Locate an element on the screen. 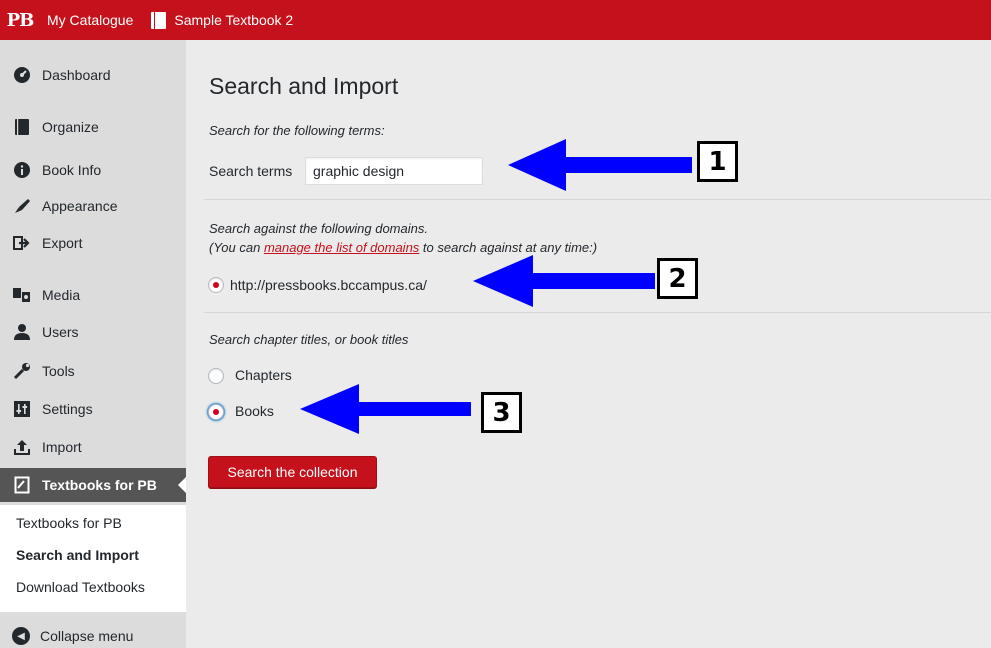  current-book-link: Sample Textbook 2 is located at coordinates (222, 20).